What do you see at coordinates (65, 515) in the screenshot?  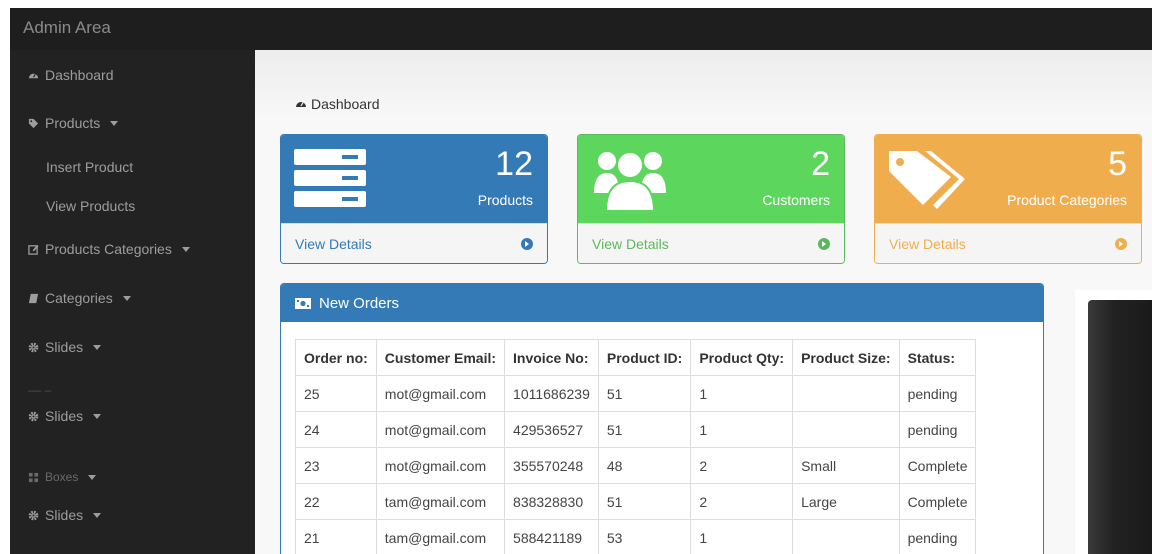 I see `sidebar-item-slides-3: Slides` at bounding box center [65, 515].